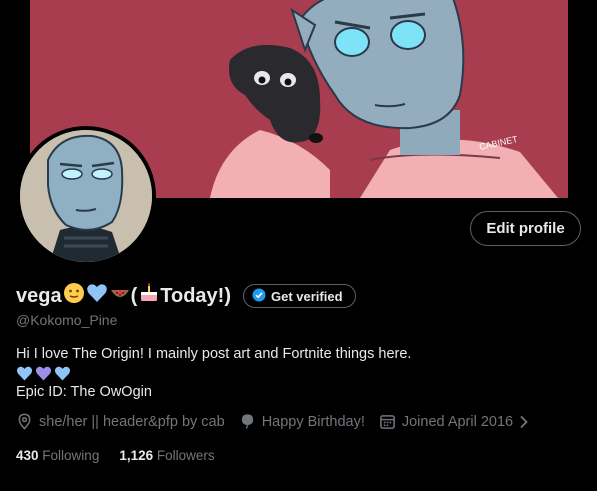 This screenshot has height=491, width=597. I want to click on avatar-illustration, so click(86, 196).